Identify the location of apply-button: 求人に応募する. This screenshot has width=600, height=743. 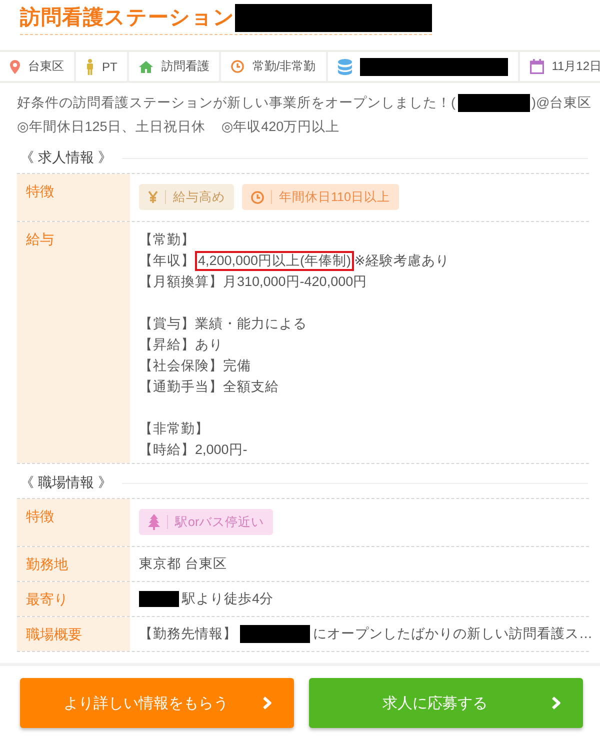
(446, 703).